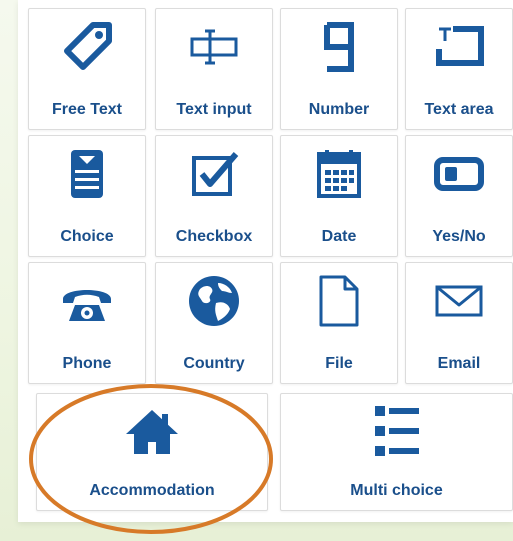  Describe the element at coordinates (459, 47) in the screenshot. I see `text-area-icon` at that location.